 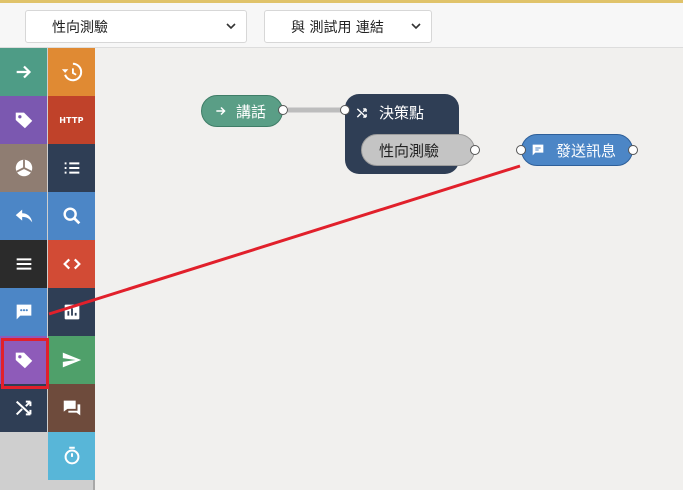 What do you see at coordinates (402, 113) in the screenshot?
I see `node-decision-label: 決策點` at bounding box center [402, 113].